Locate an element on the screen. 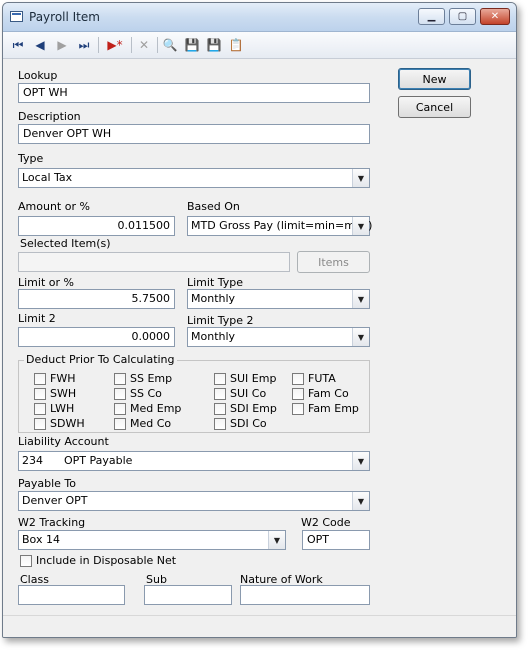  maximize-icon: ▢ is located at coordinates (462, 16).